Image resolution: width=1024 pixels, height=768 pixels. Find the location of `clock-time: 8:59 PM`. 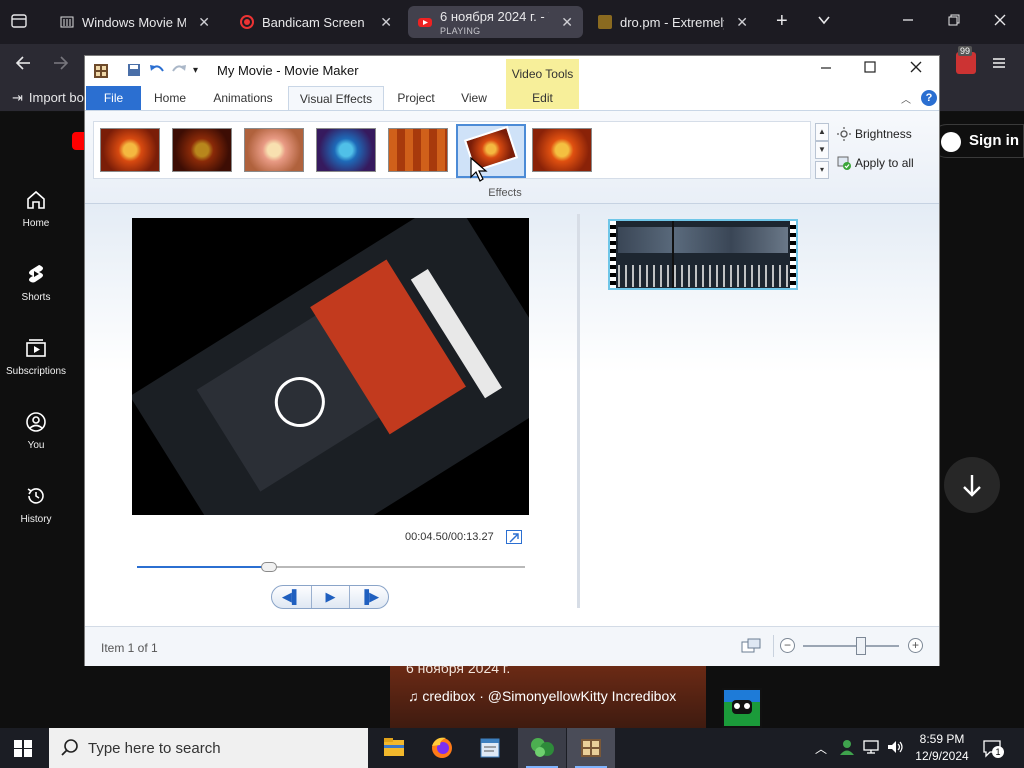

clock-time: 8:59 PM is located at coordinates (942, 739).